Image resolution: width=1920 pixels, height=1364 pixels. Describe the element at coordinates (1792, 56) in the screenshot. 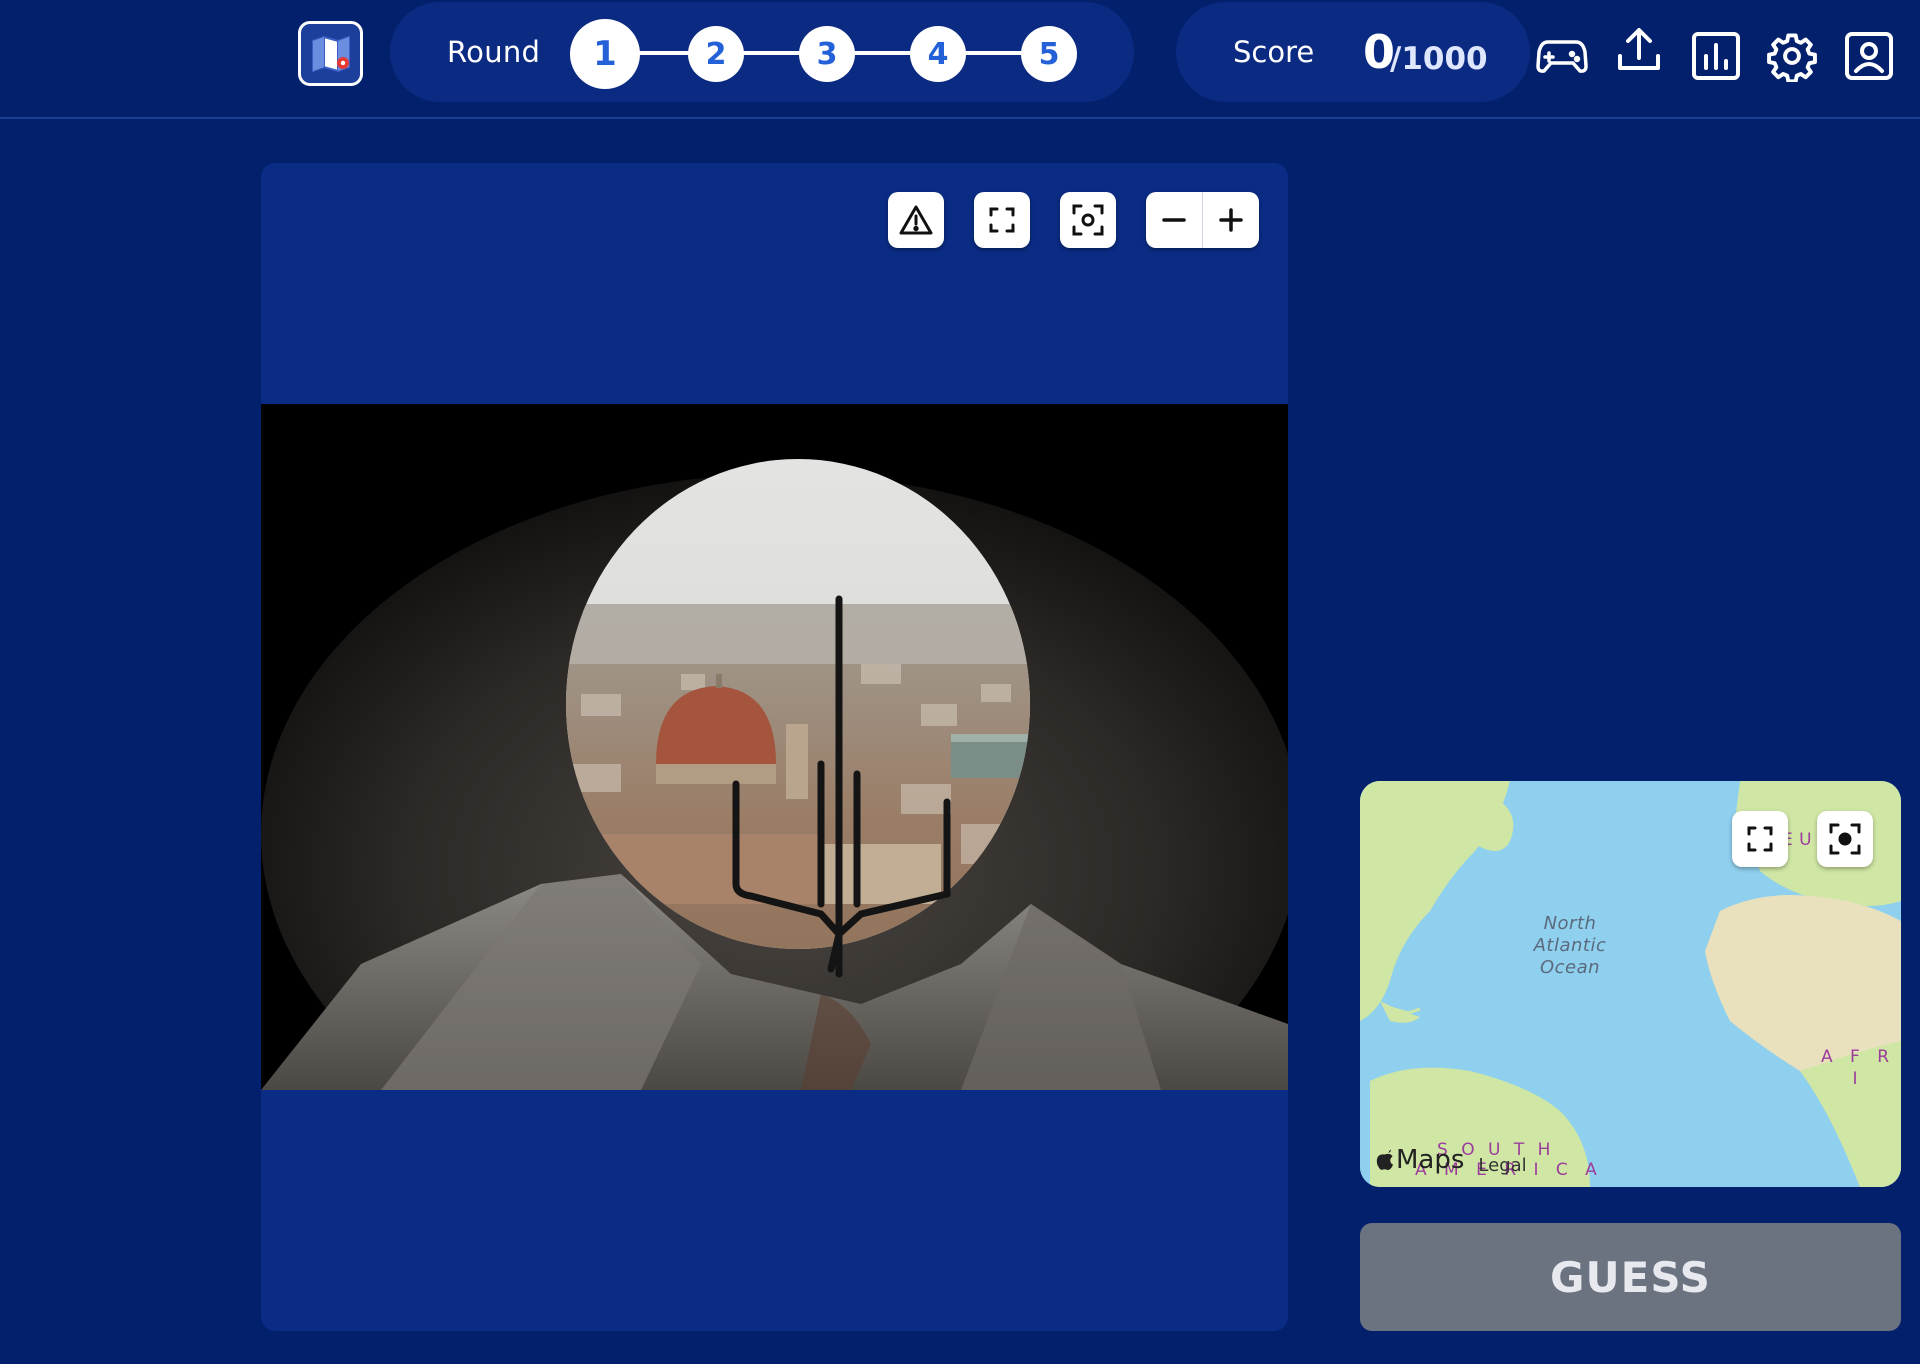

I see `gear-icon` at that location.